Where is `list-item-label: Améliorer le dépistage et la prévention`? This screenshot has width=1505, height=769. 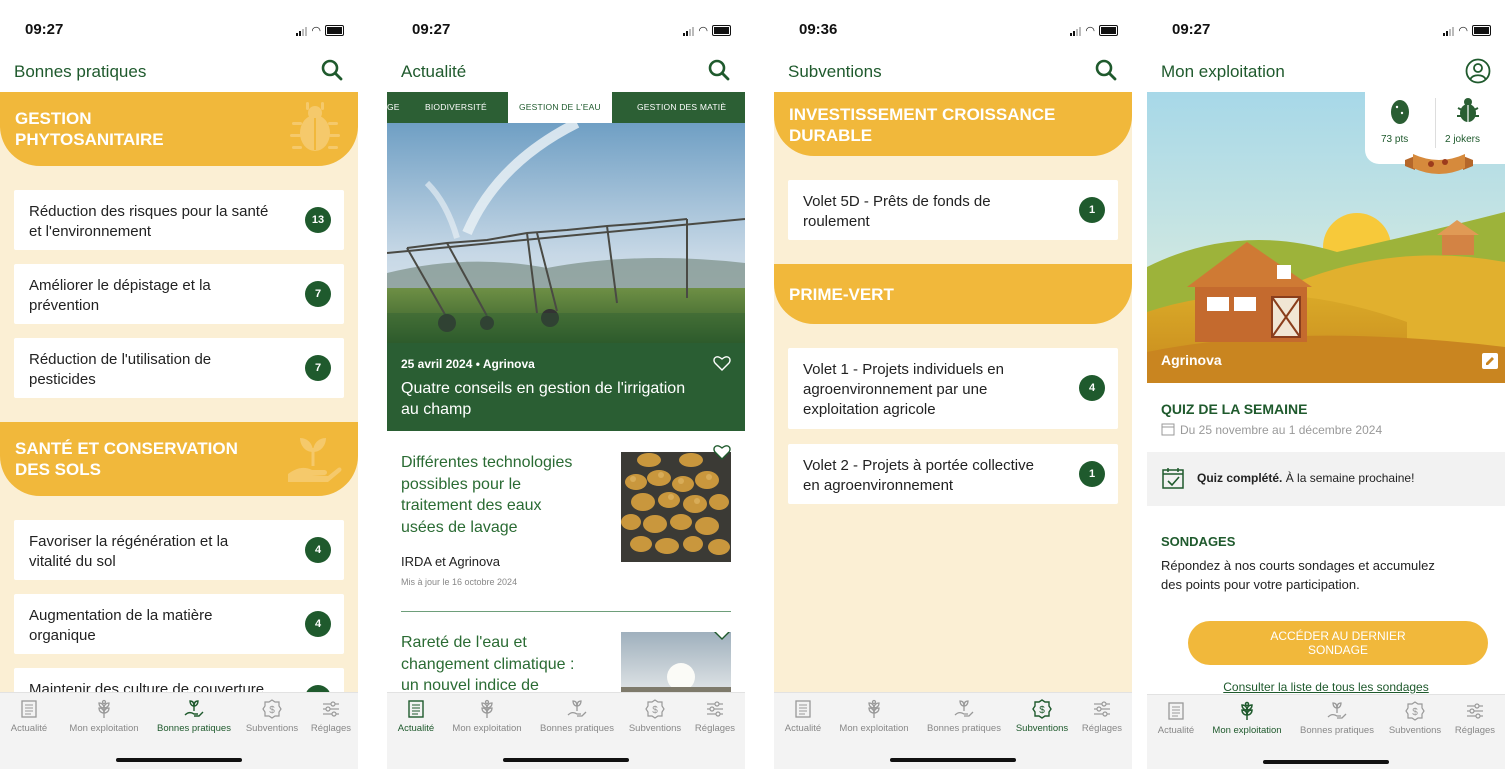 list-item-label: Améliorer le dépistage et la prévention is located at coordinates (120, 295).